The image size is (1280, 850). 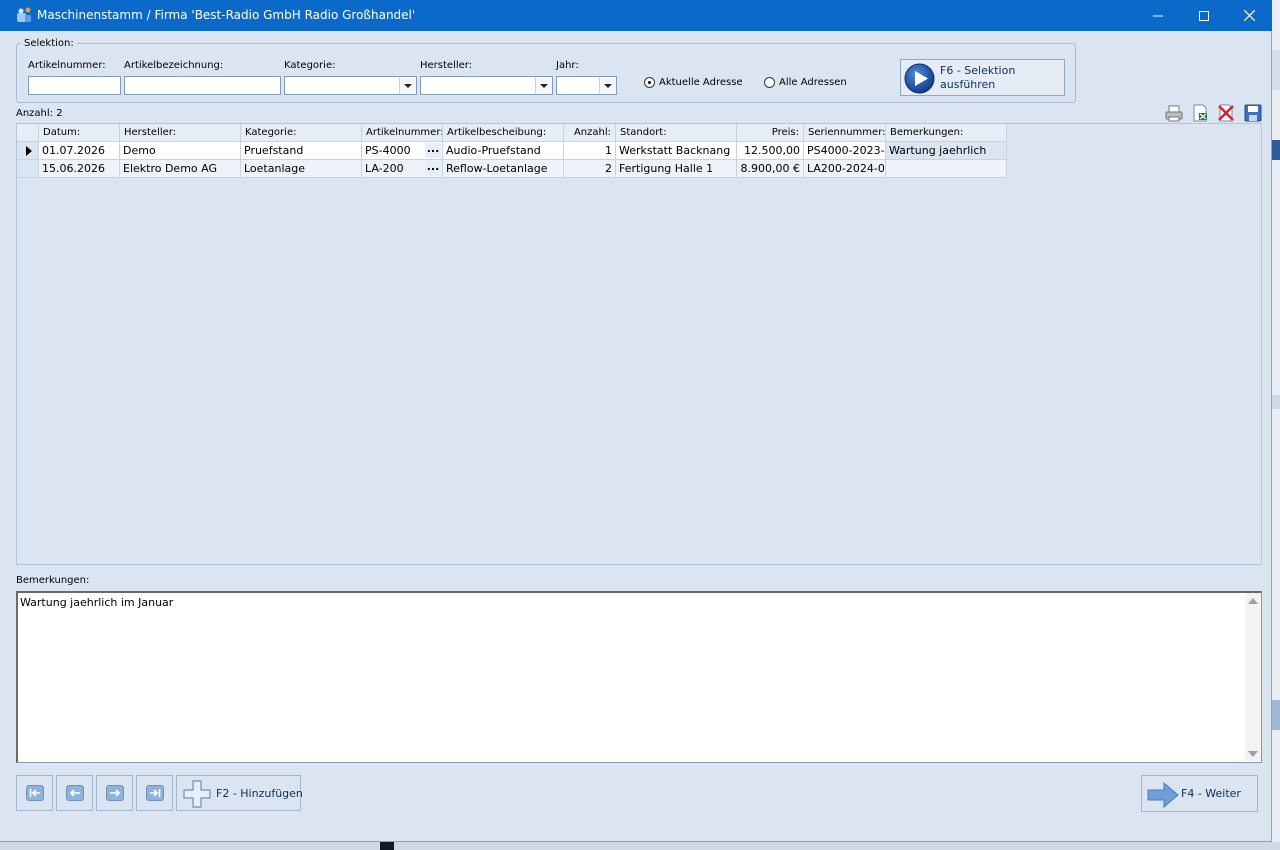 What do you see at coordinates (53, 580) in the screenshot?
I see `remarks-label: Bemerkungen:` at bounding box center [53, 580].